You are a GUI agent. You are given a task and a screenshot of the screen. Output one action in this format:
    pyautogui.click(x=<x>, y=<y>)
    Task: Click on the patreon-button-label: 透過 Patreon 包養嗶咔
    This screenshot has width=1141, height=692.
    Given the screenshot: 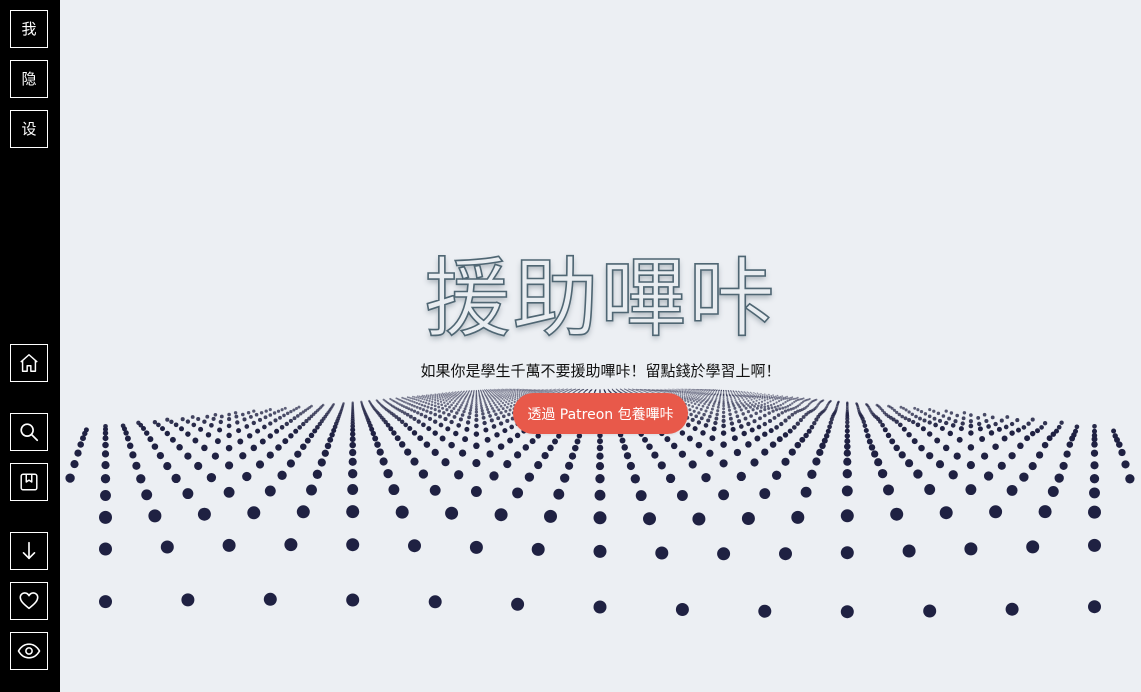 What is the action you would take?
    pyautogui.click(x=600, y=414)
    